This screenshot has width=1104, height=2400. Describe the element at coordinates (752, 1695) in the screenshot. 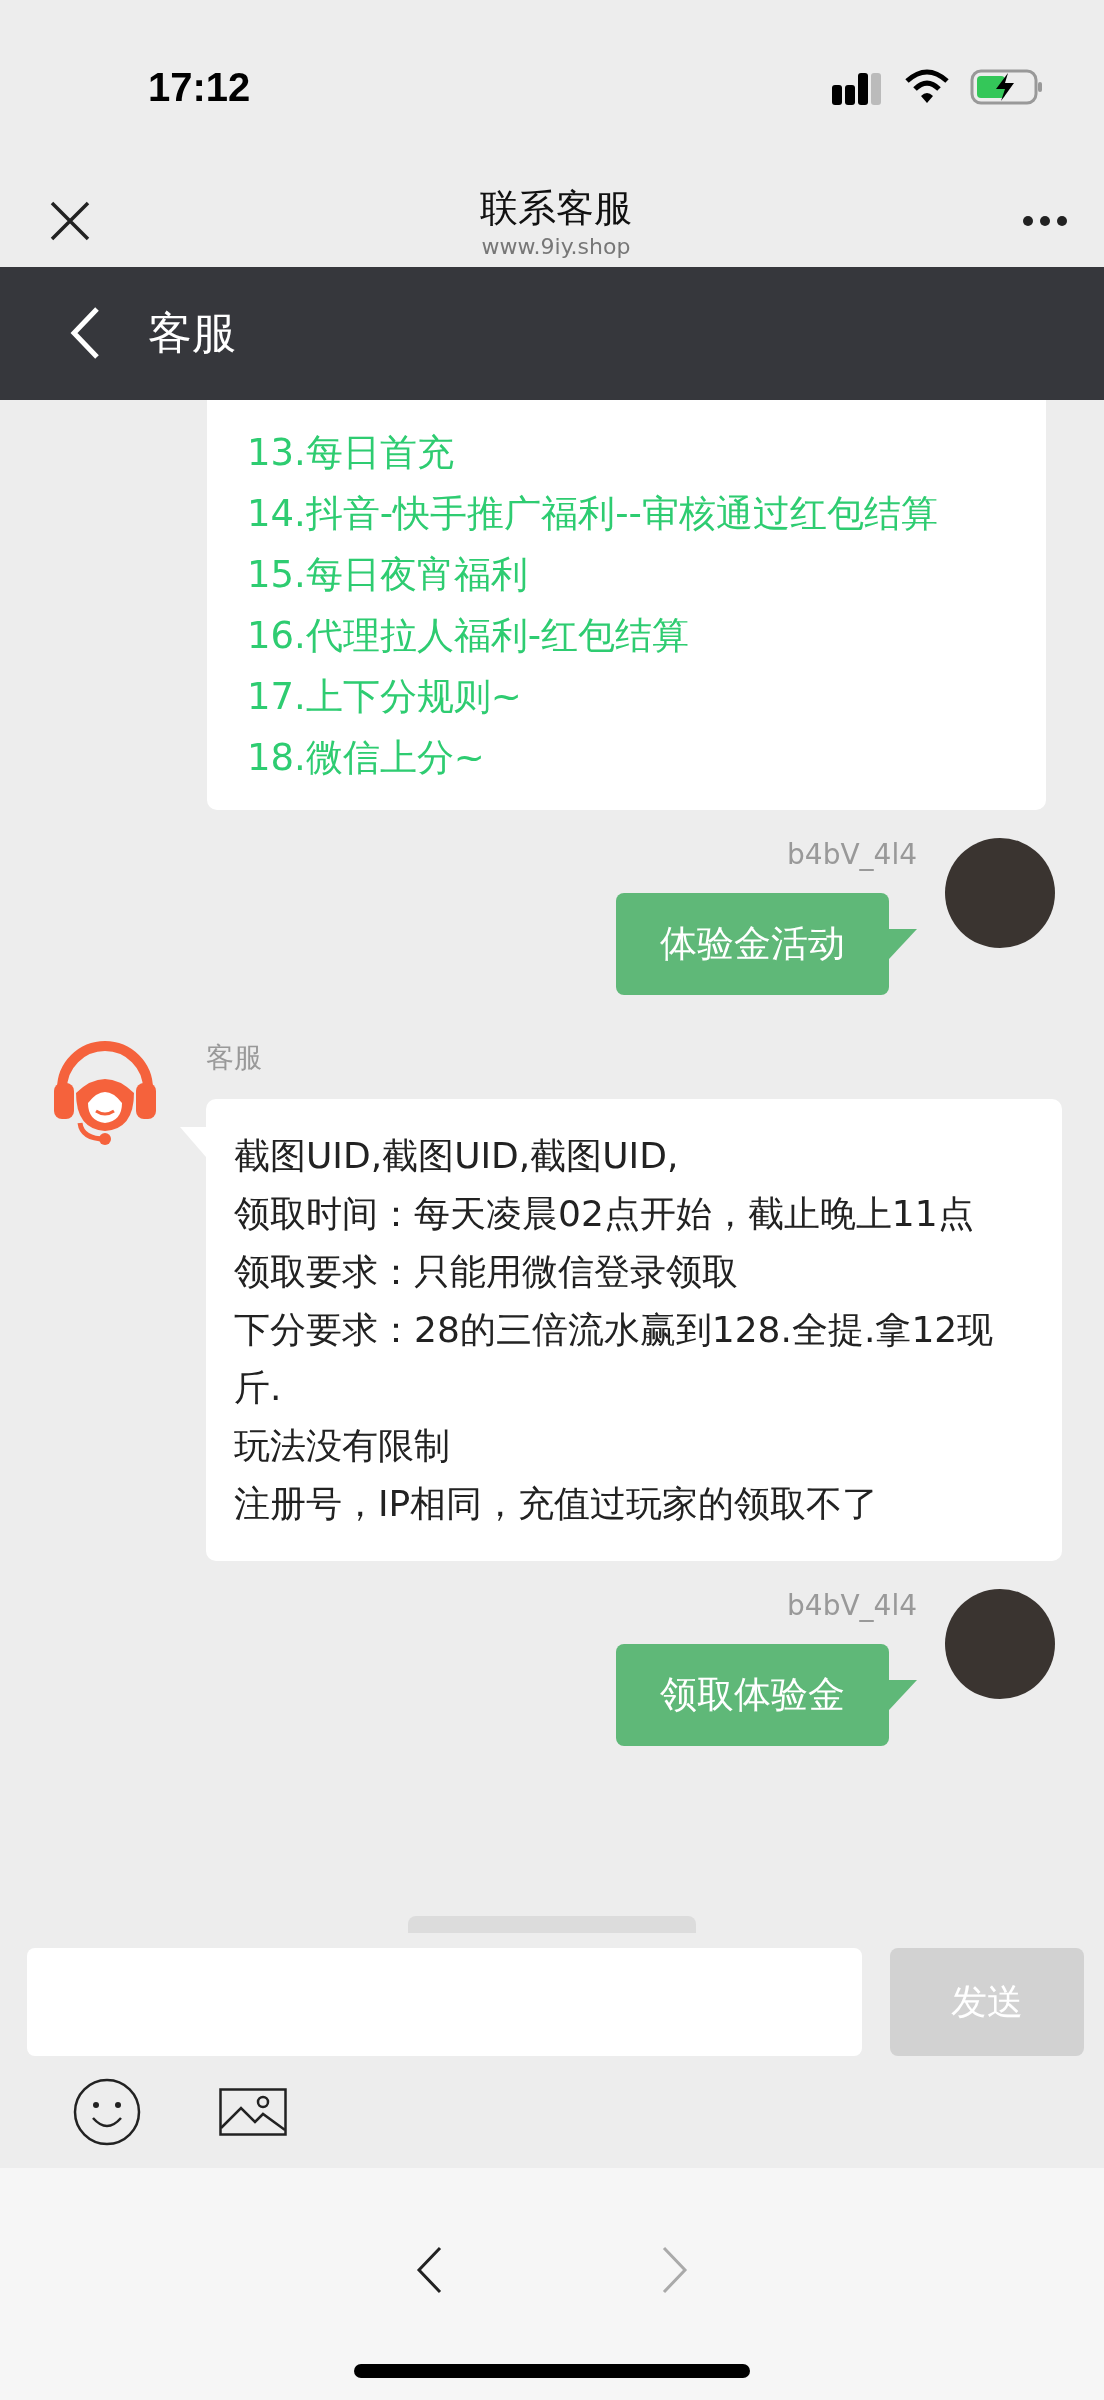

I see `message-bubble: 领取体验金` at that location.